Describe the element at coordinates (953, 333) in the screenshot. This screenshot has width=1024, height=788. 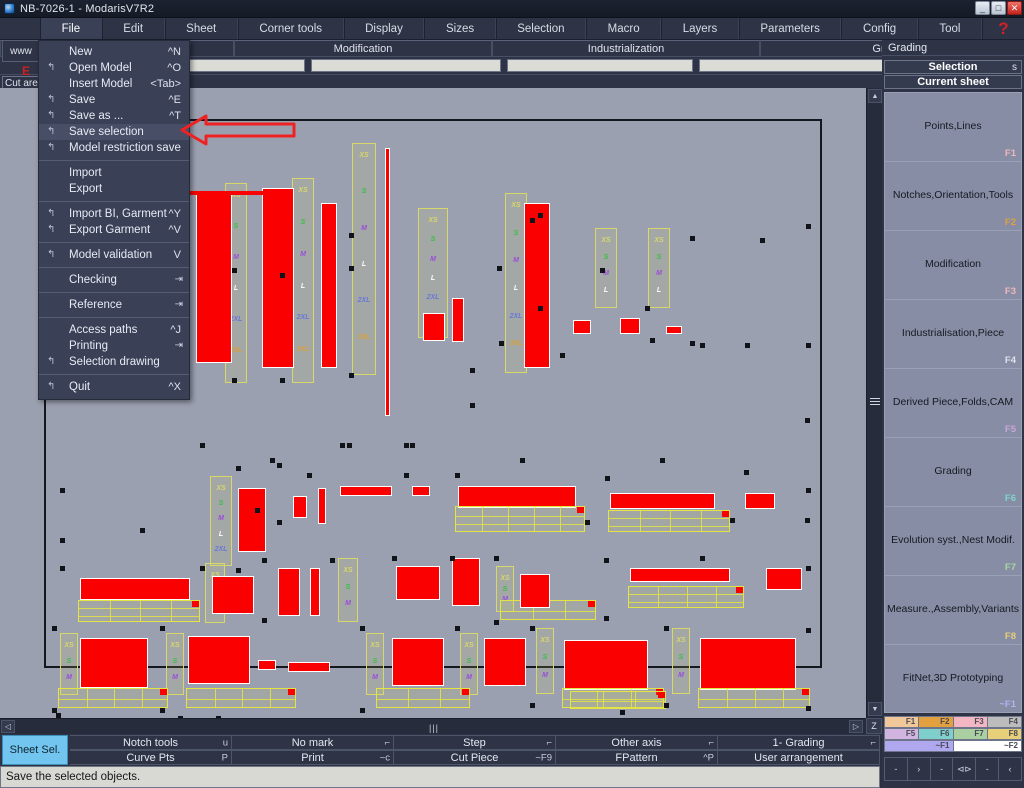
I see `sidebar-button-3: Industrialisation,Piece F4` at that location.